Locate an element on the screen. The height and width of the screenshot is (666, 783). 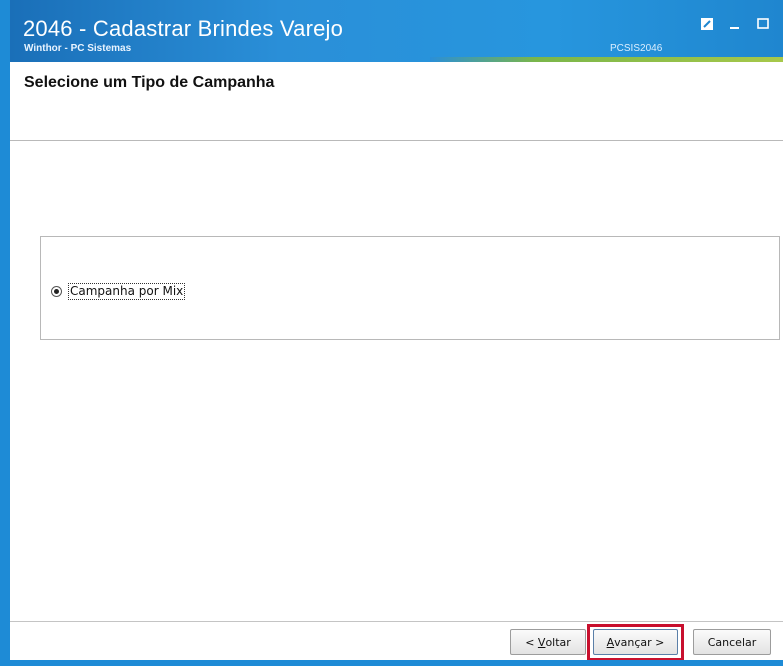
maximize-icon is located at coordinates (763, 24).